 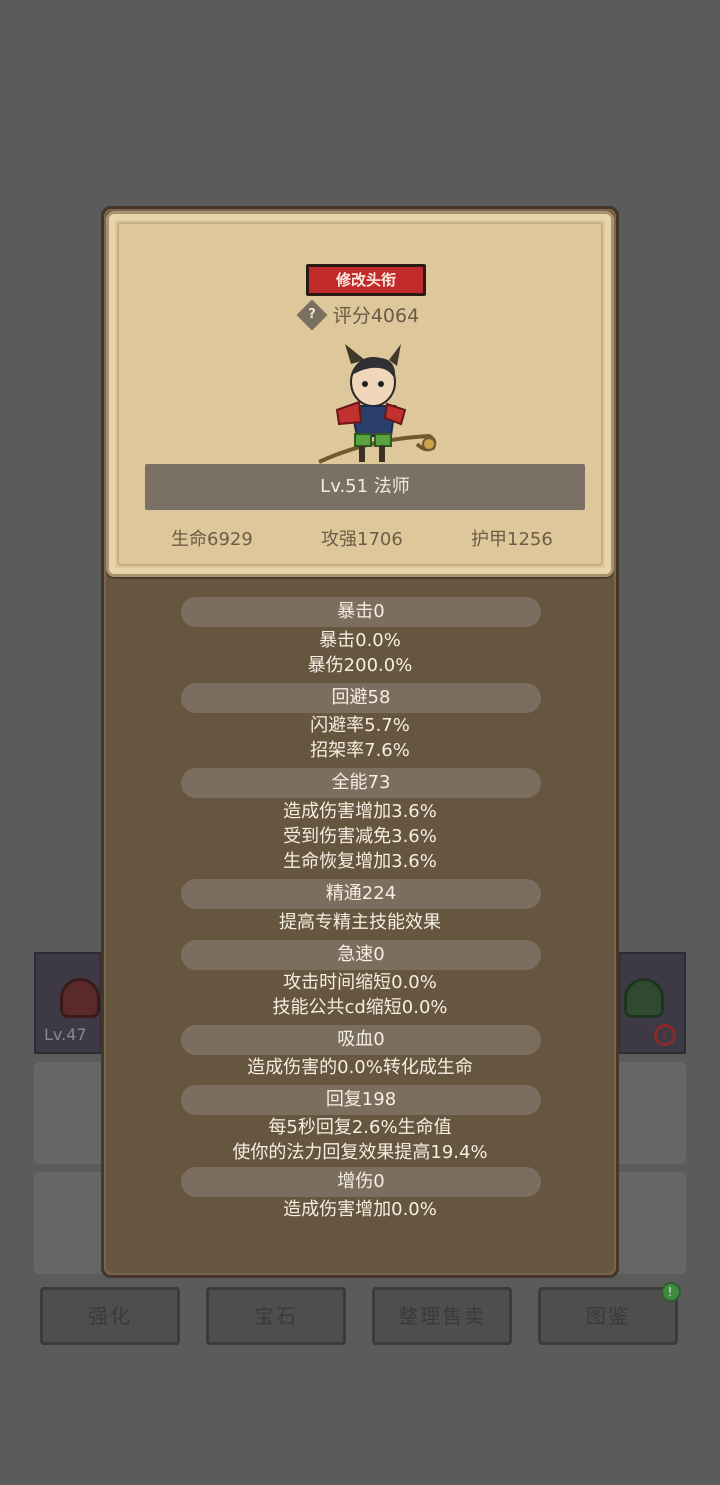 I want to click on character-avatar, so click(x=377, y=404).